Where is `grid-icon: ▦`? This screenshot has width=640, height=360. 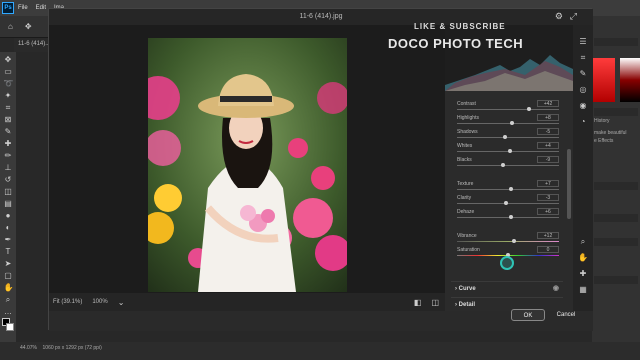
grid-icon: ▦ is located at coordinates (583, 290).